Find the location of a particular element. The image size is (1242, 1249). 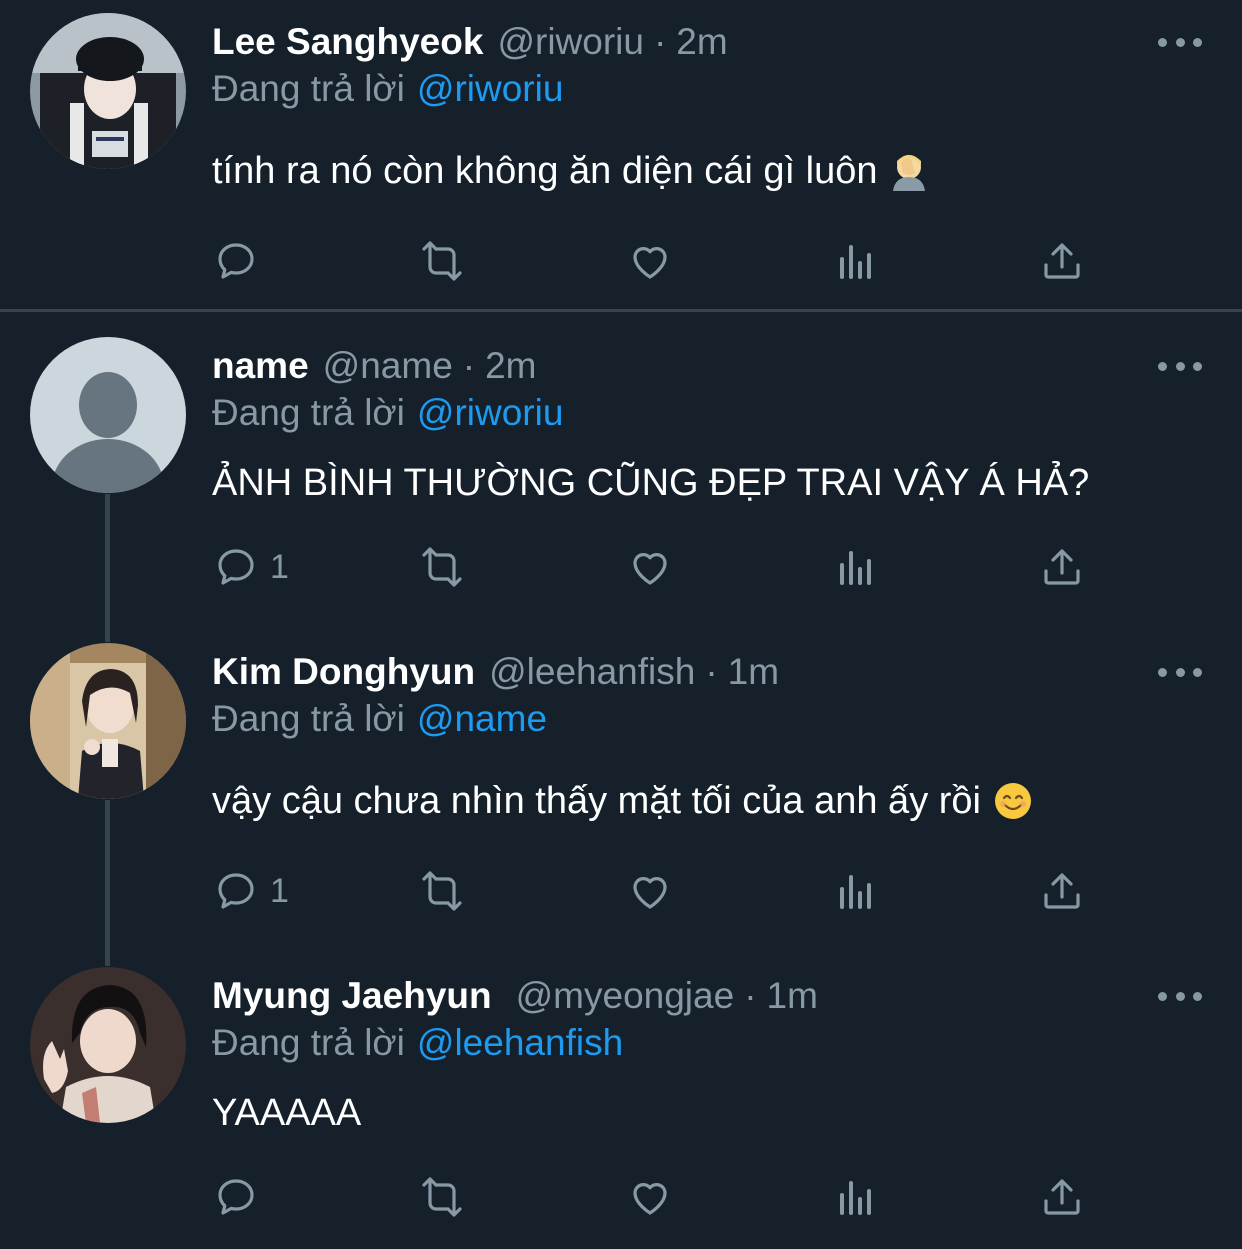

user-handle: @riworiu is located at coordinates (570, 42).